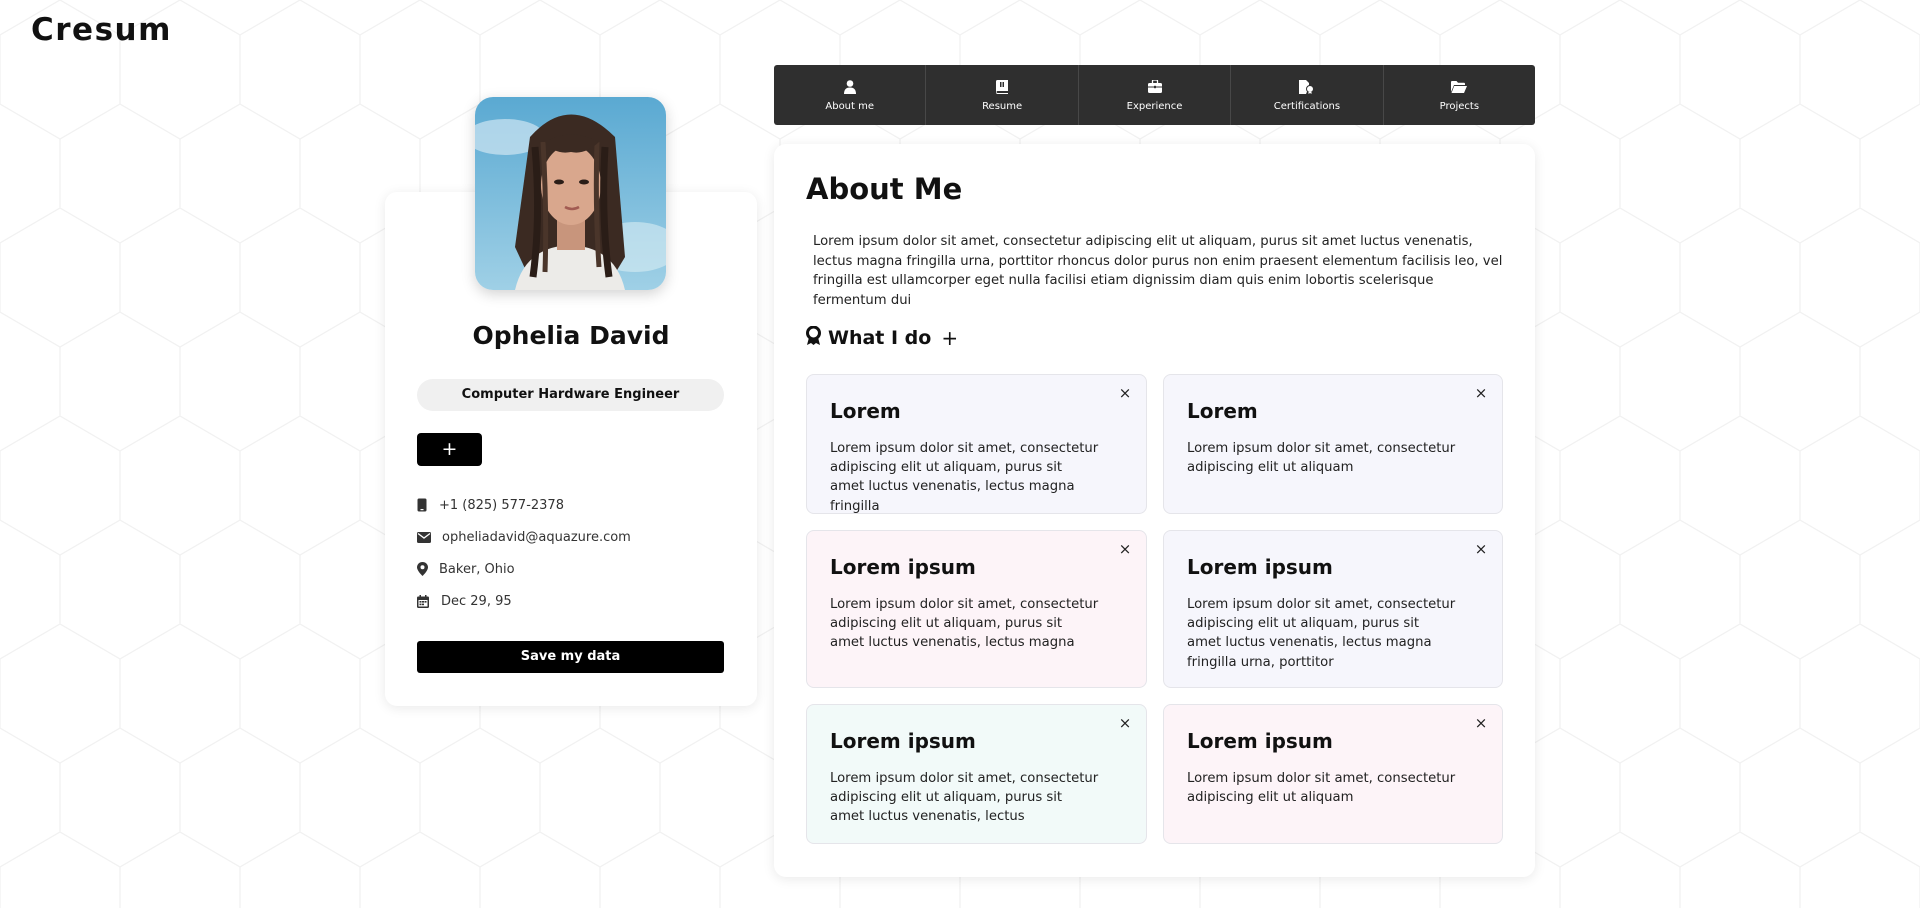 The image size is (1920, 908). I want to click on email-text: opheliadavid@aquazure.com, so click(536, 537).